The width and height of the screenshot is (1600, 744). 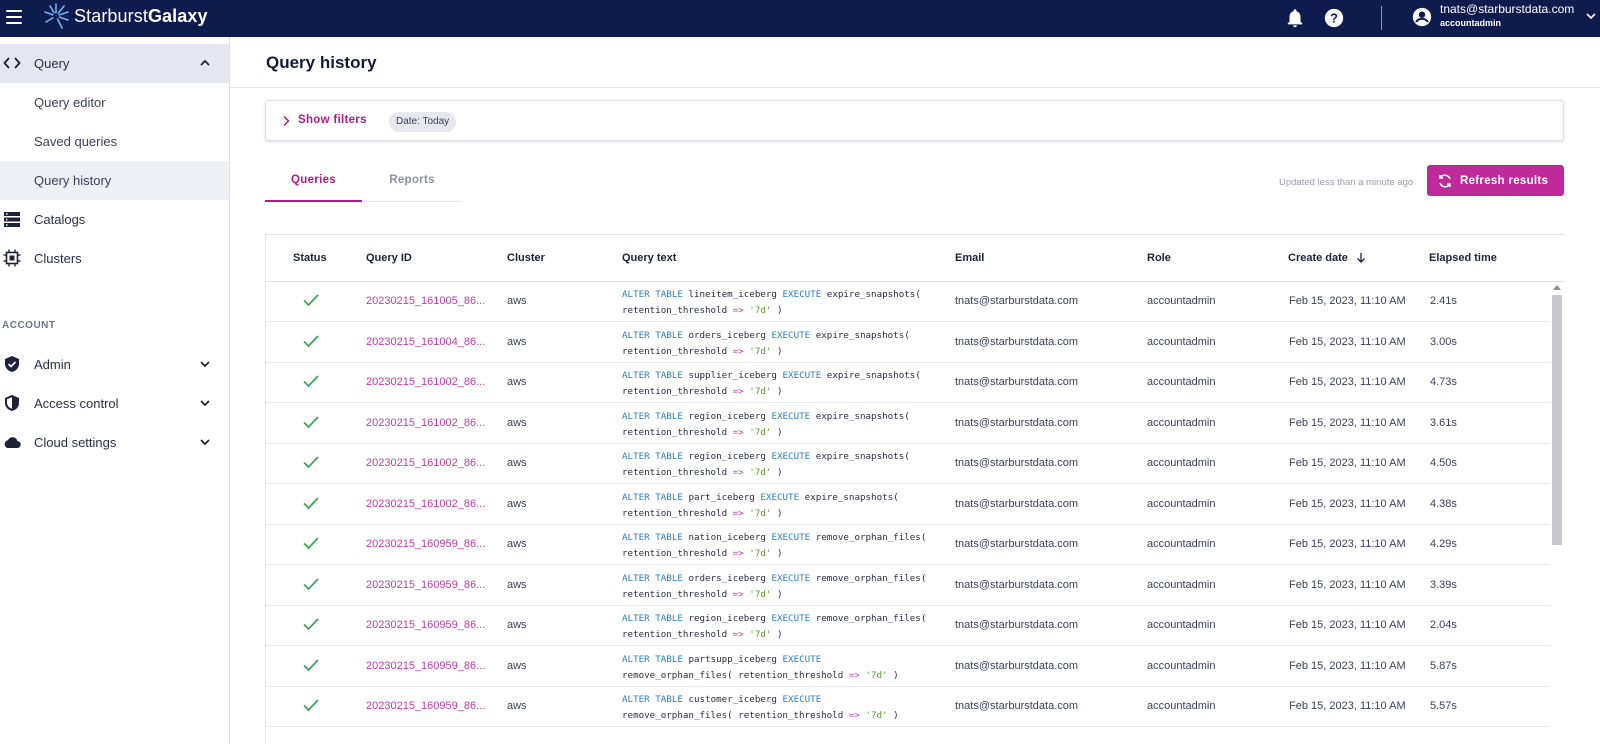 I want to click on cluster-cell: aws, so click(x=517, y=706).